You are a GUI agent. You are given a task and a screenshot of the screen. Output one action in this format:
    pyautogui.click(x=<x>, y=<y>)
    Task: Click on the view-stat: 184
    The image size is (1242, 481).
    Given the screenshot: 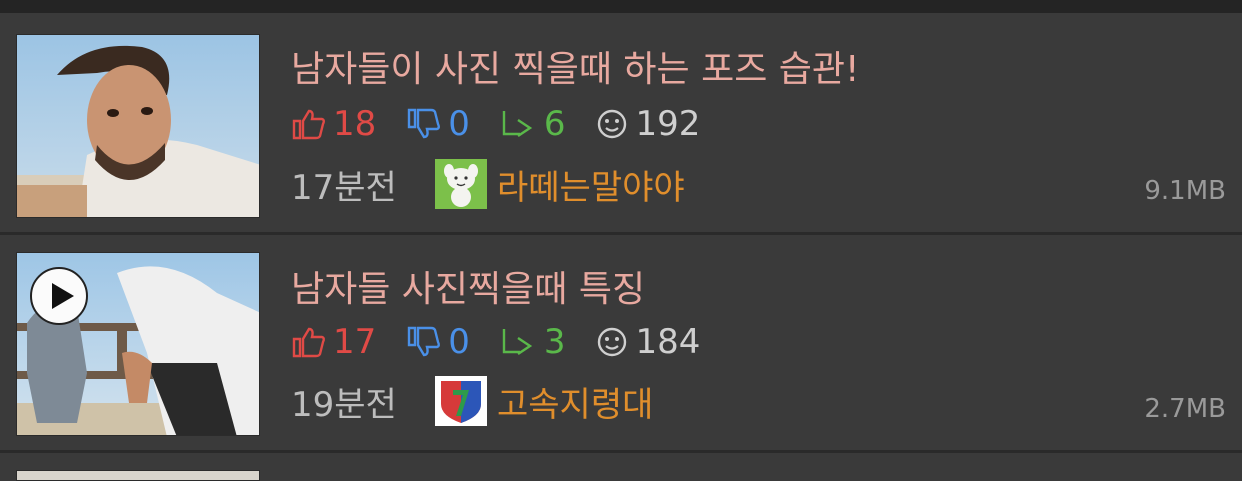 What is the action you would take?
    pyautogui.click(x=648, y=342)
    